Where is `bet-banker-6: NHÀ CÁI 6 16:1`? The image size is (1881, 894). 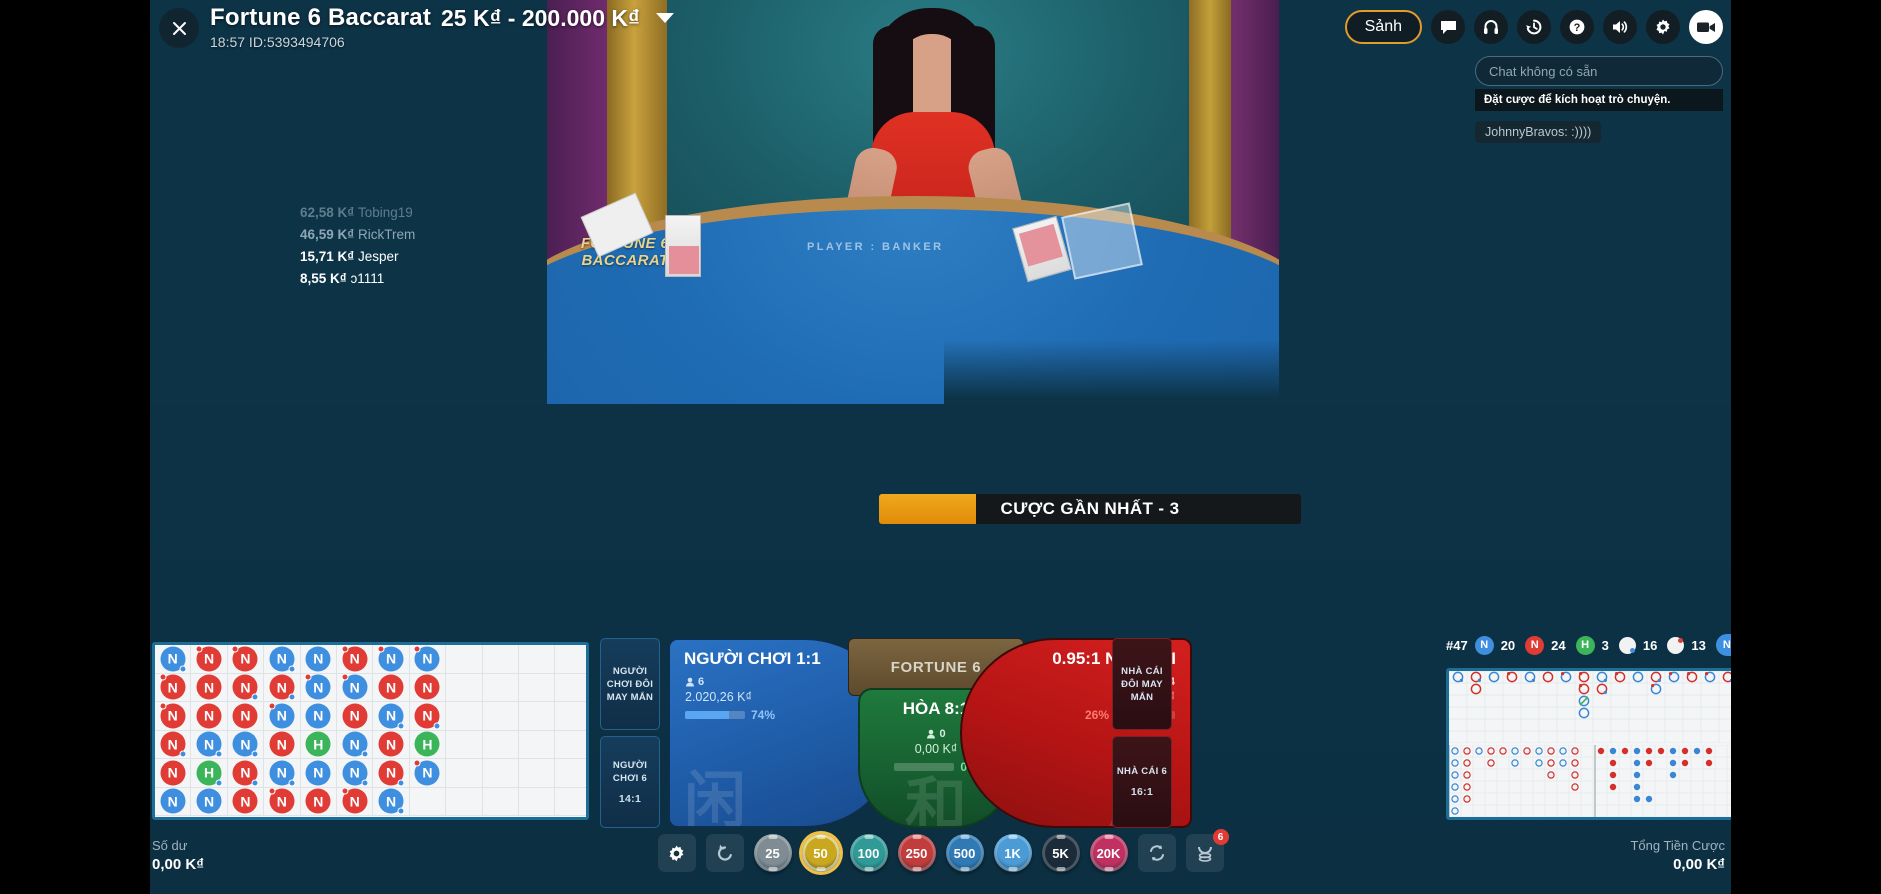 bet-banker-6: NHÀ CÁI 6 16:1 is located at coordinates (1142, 782).